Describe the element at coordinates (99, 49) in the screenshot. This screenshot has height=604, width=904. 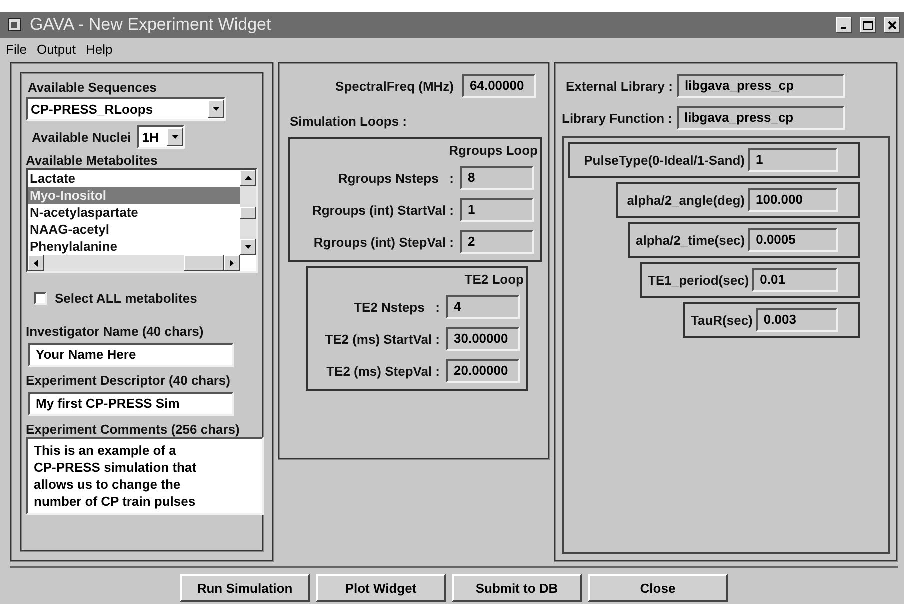
I see `menu-item: Help` at that location.